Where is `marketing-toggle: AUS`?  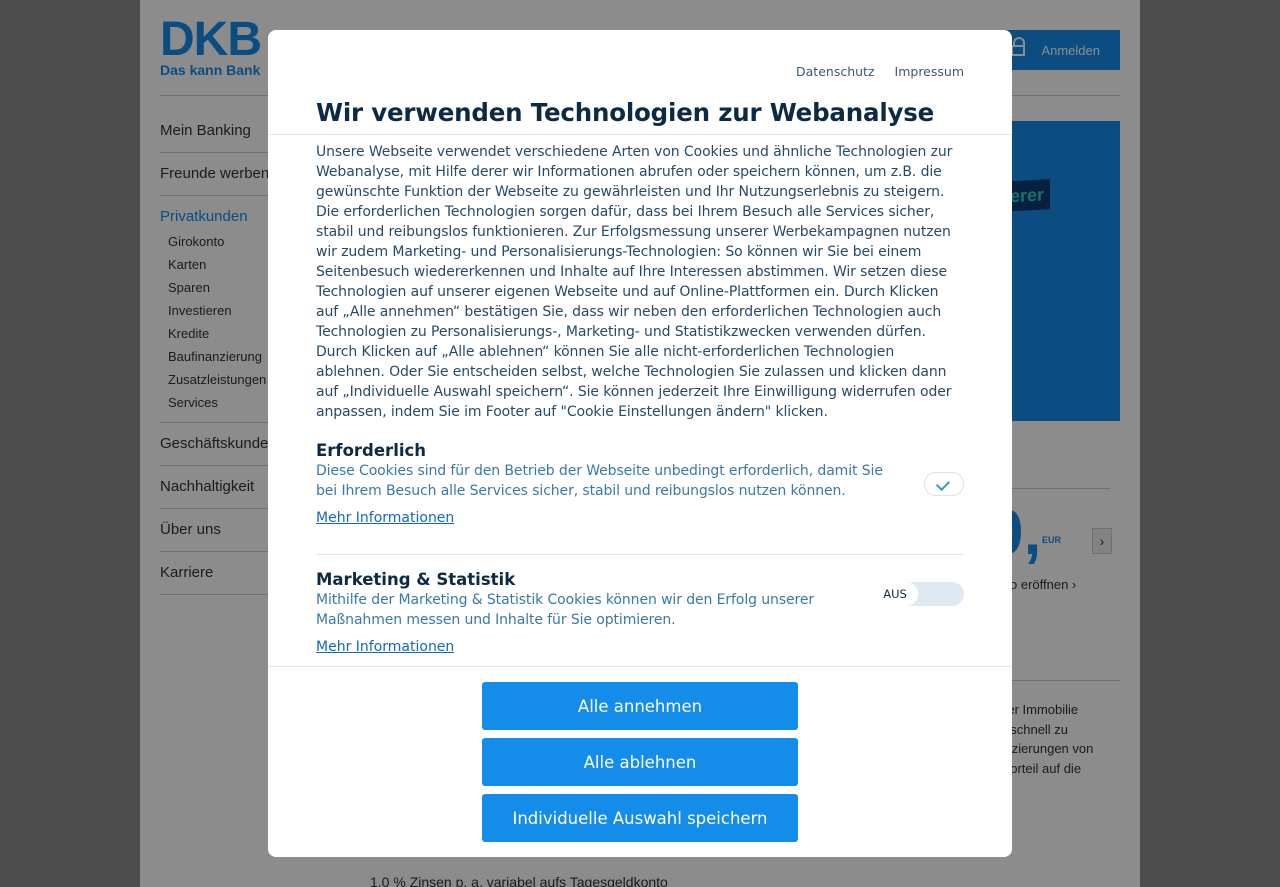
marketing-toggle: AUS is located at coordinates (918, 594).